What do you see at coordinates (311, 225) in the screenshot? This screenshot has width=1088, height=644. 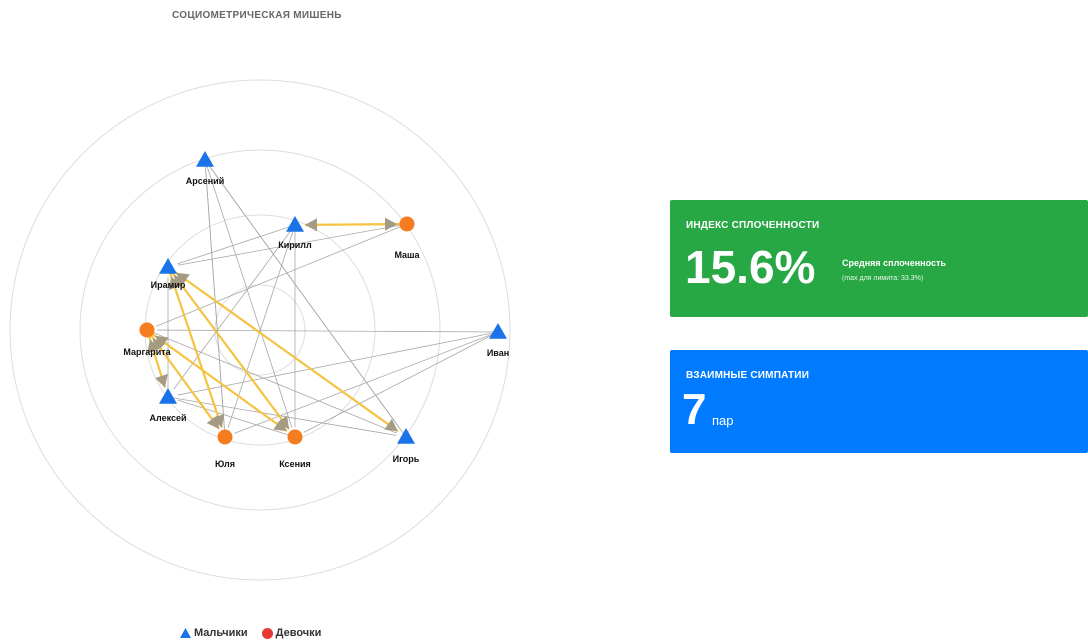 I see `arrowhead-masha-kirill` at bounding box center [311, 225].